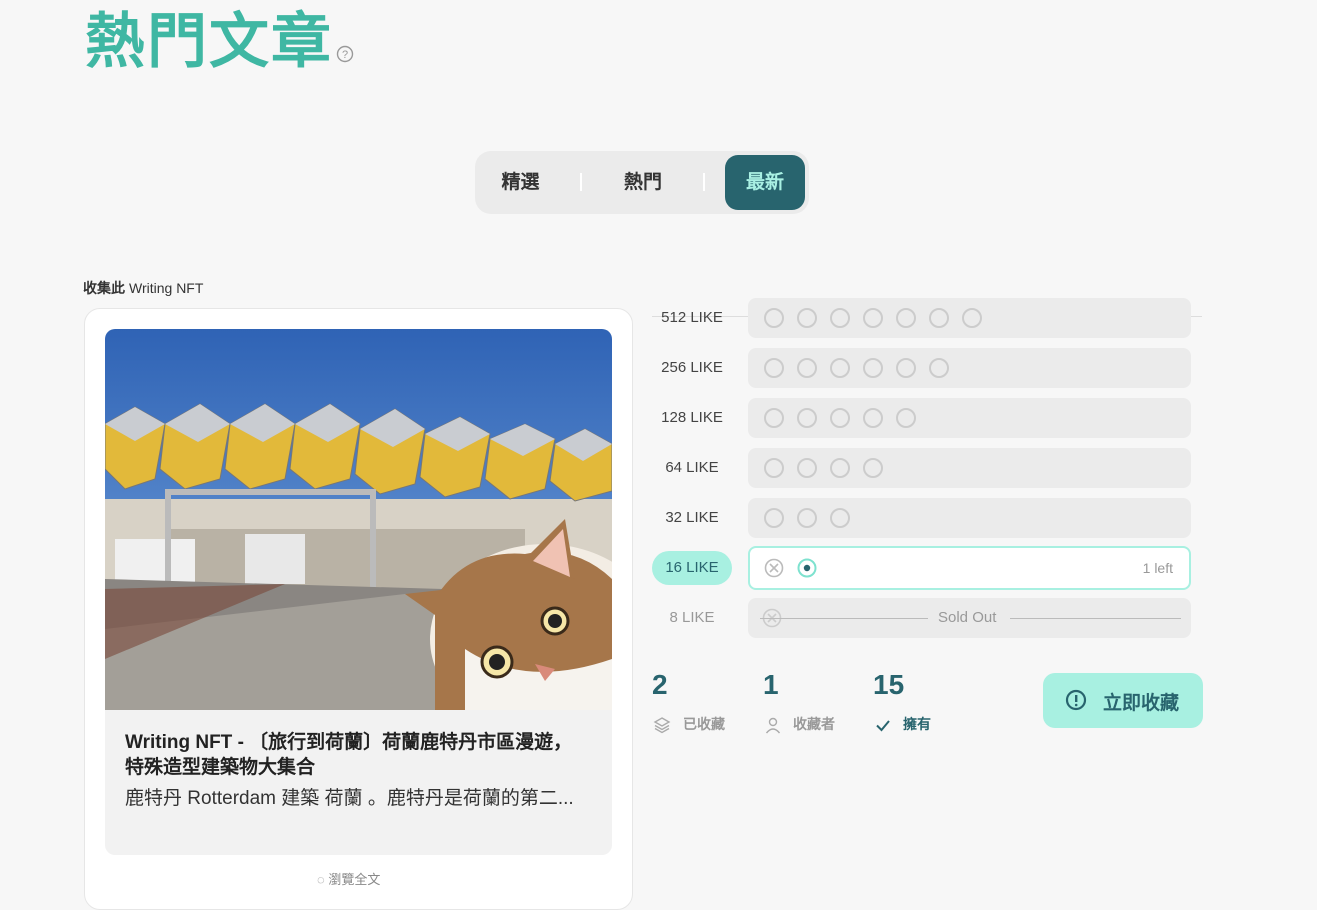  I want to click on tier-bar-8: Sold Out, so click(969, 618).